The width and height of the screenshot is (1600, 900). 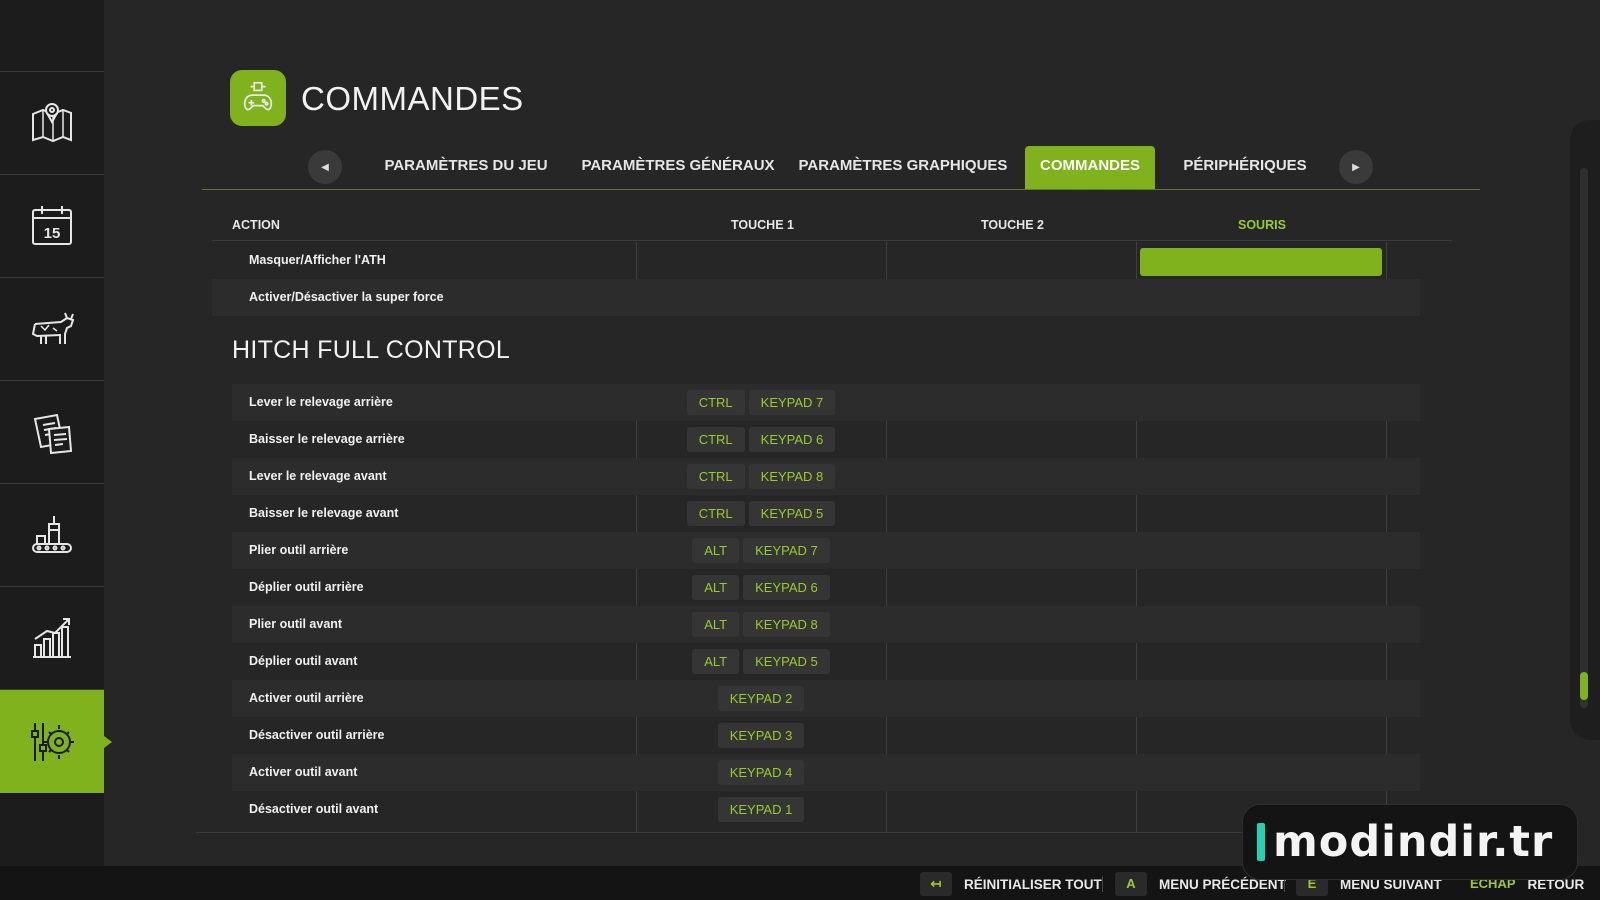 I want to click on sidebar-item-statistics, so click(x=52, y=638).